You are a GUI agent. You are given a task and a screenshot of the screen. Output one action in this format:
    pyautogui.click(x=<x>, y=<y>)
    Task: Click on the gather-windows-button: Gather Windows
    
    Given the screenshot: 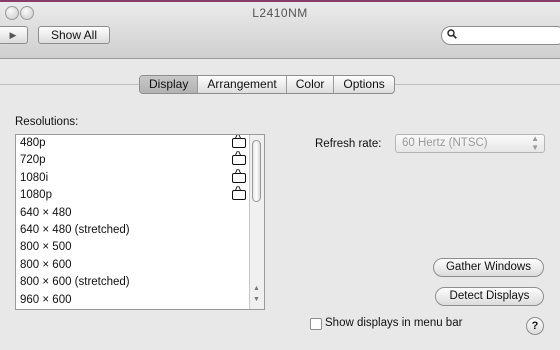 What is the action you would take?
    pyautogui.click(x=488, y=267)
    